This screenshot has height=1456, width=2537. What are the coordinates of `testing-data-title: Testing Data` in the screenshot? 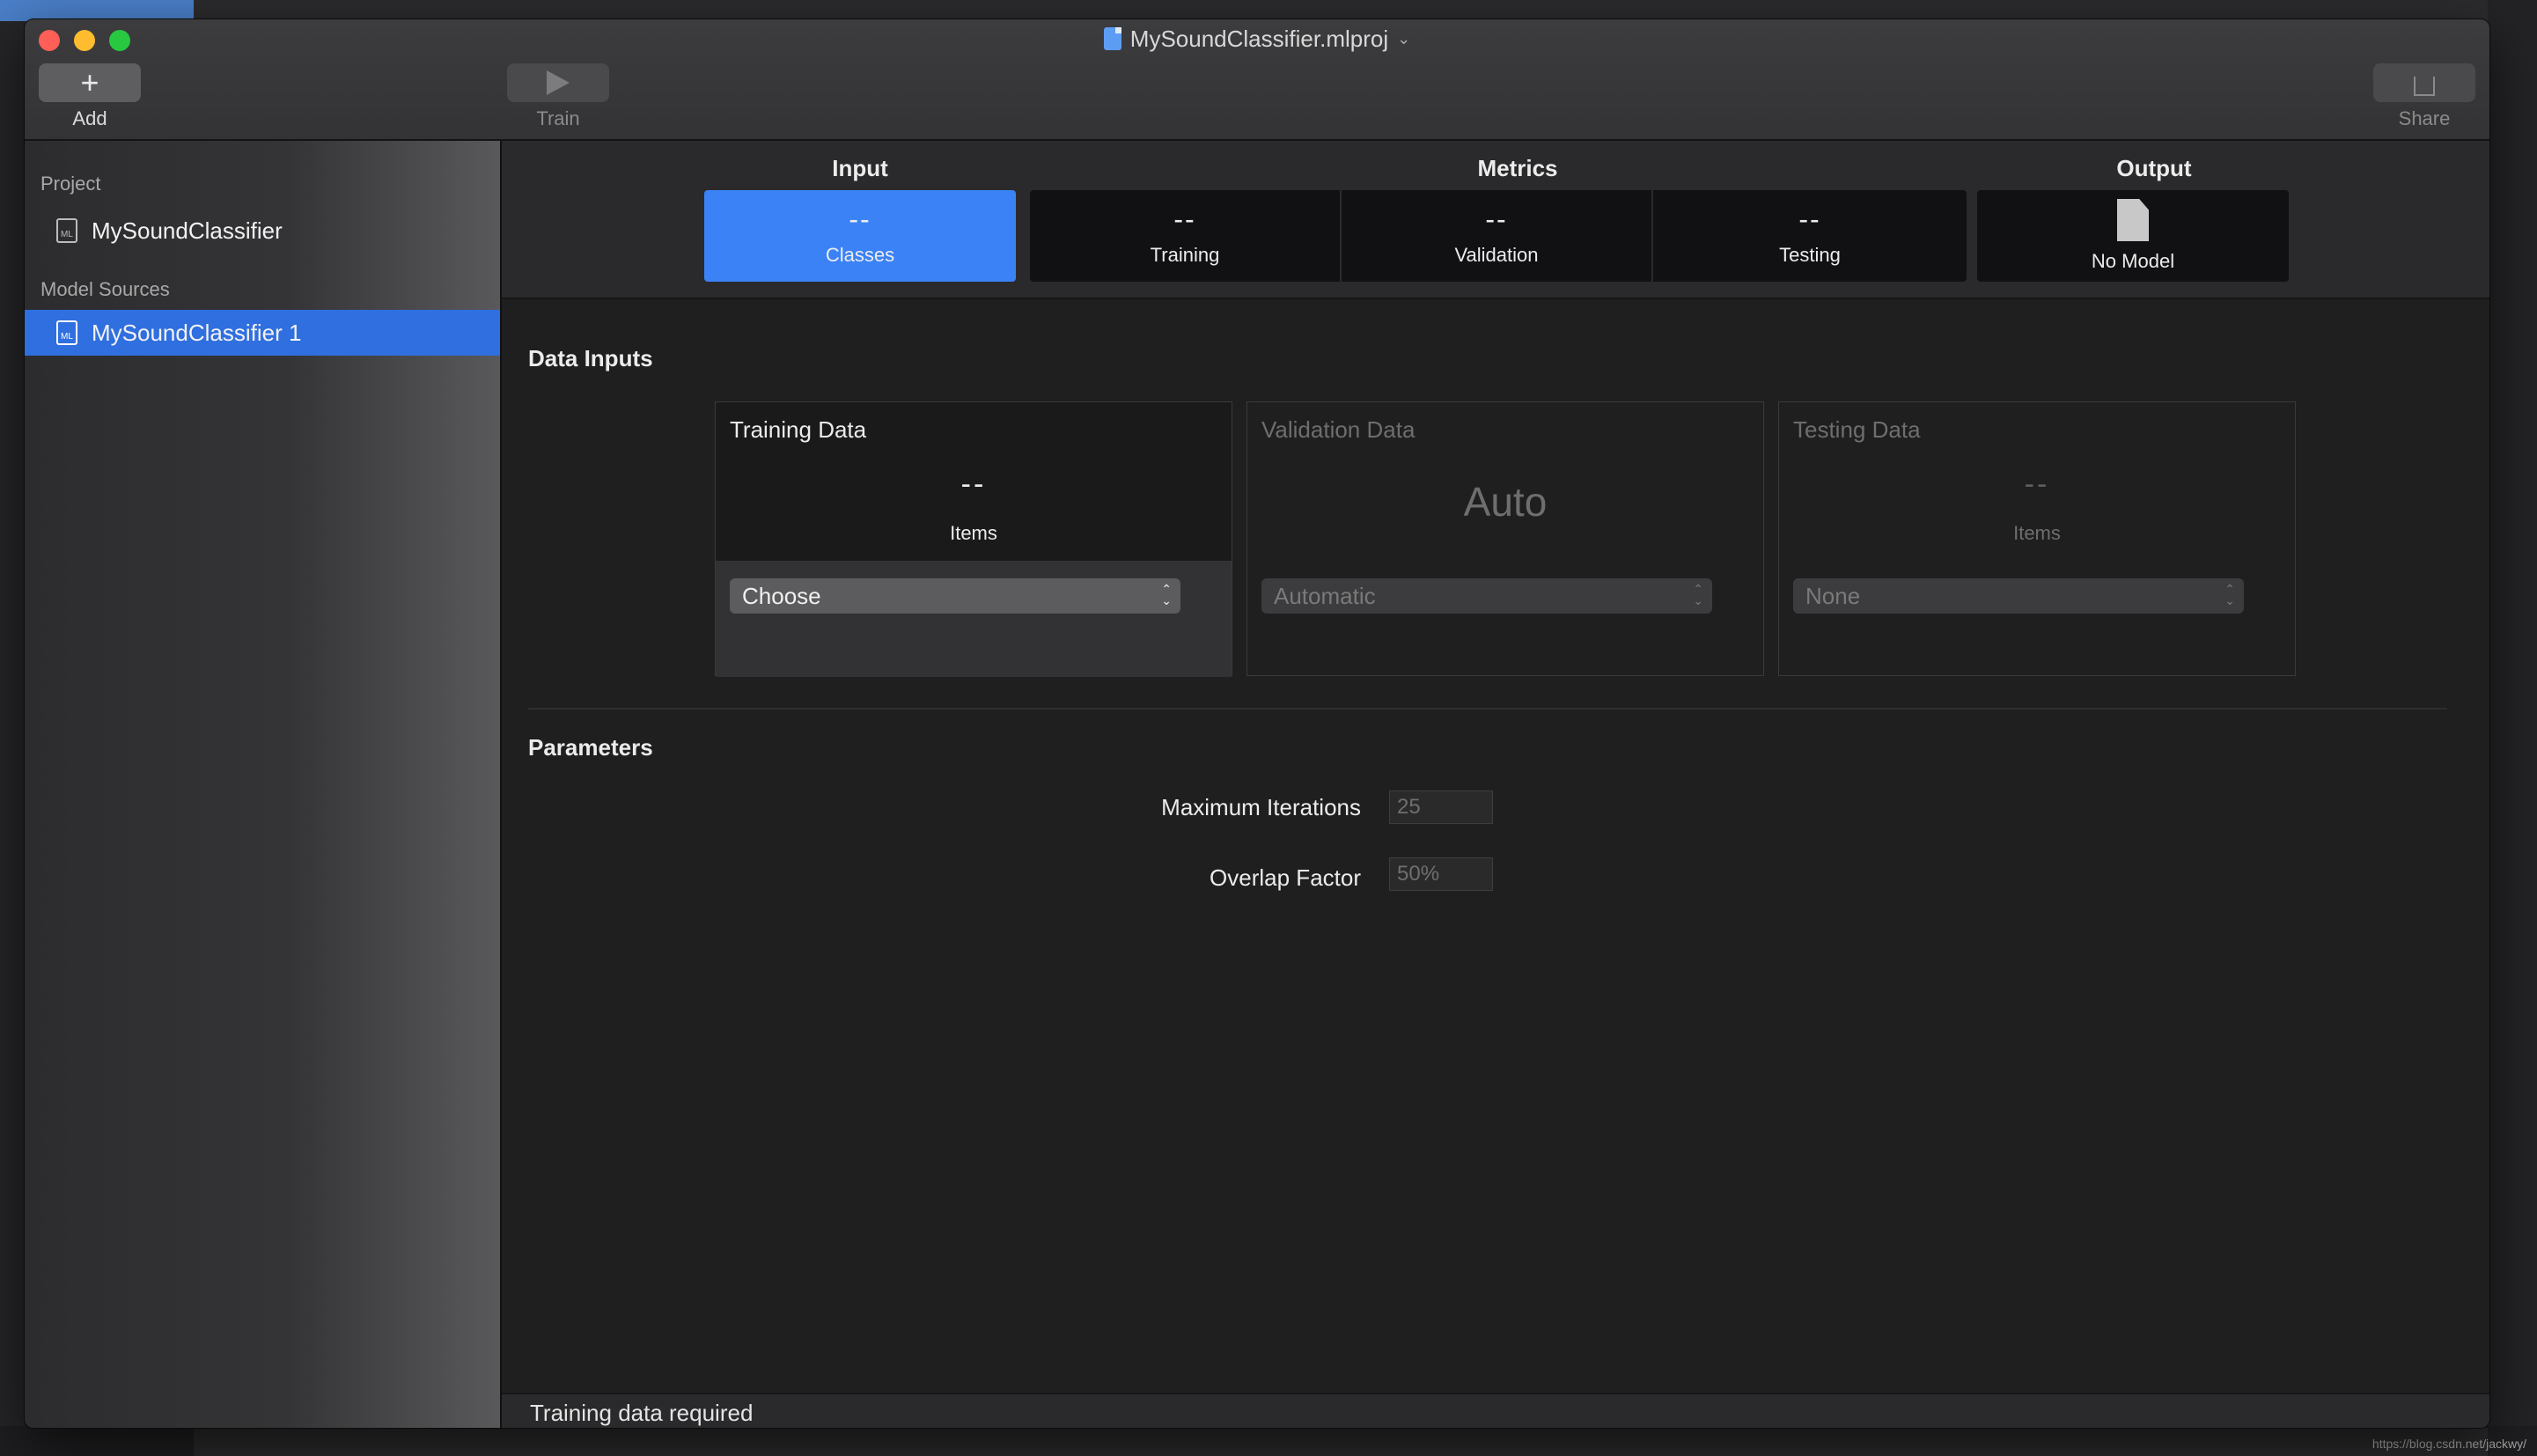 It's located at (1857, 429).